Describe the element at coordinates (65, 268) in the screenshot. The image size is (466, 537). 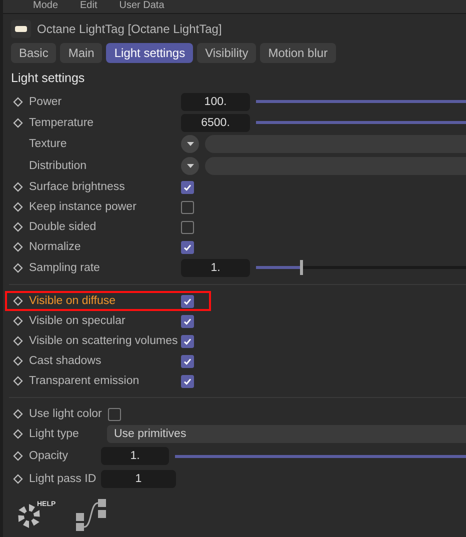
I see `field-label: Sampling rate` at that location.